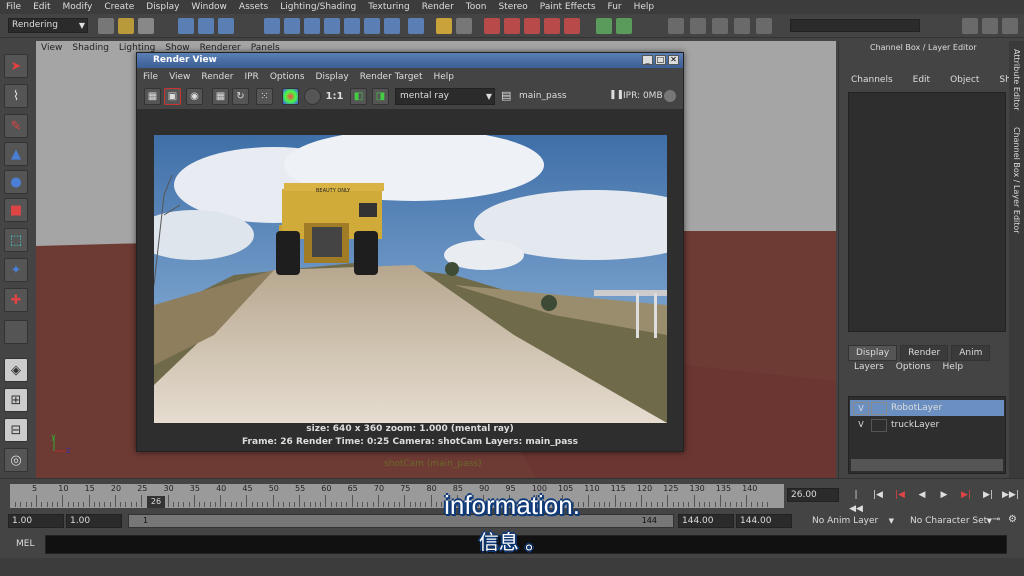 Image resolution: width=1024 pixels, height=576 pixels. Describe the element at coordinates (48, 25) in the screenshot. I see `menu-set-dropdown: Rendering ▼` at that location.